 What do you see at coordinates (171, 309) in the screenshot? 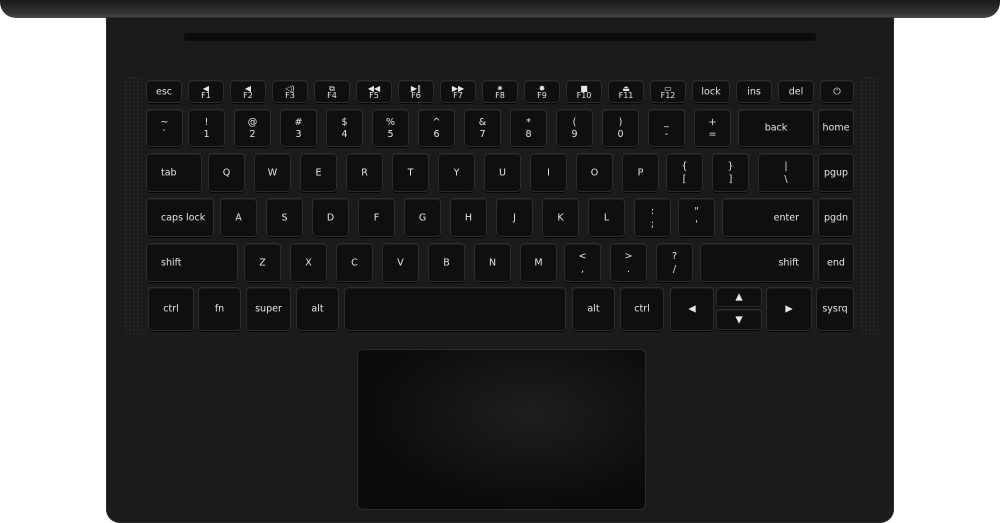
I see `key-lctrl: ctrl` at bounding box center [171, 309].